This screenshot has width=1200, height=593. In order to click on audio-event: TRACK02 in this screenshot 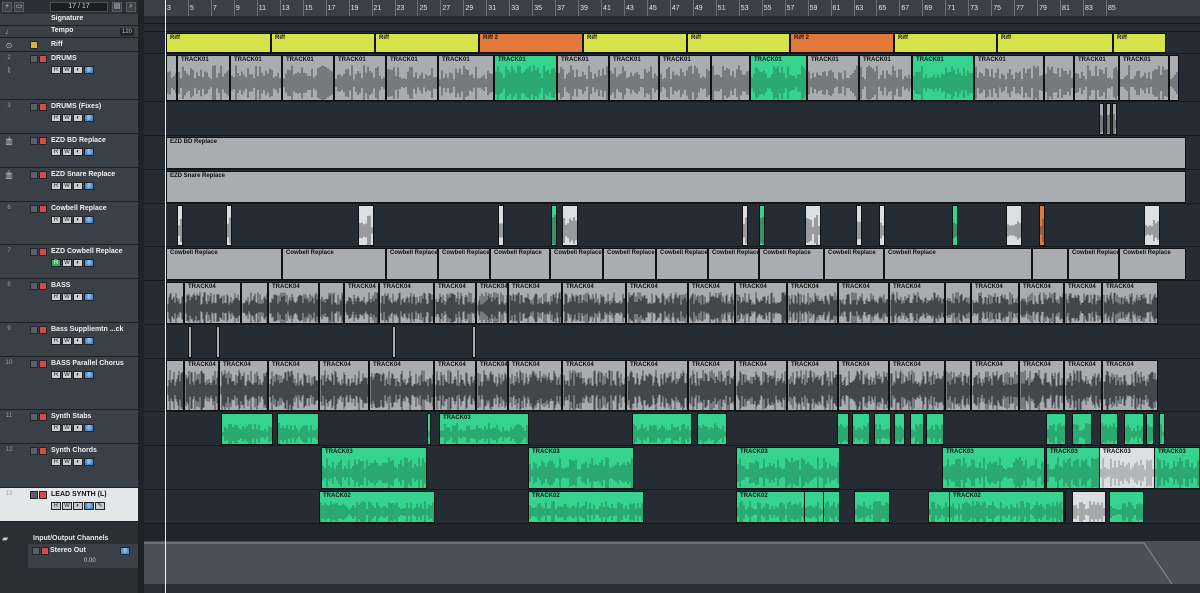, I will do `click(377, 507)`.